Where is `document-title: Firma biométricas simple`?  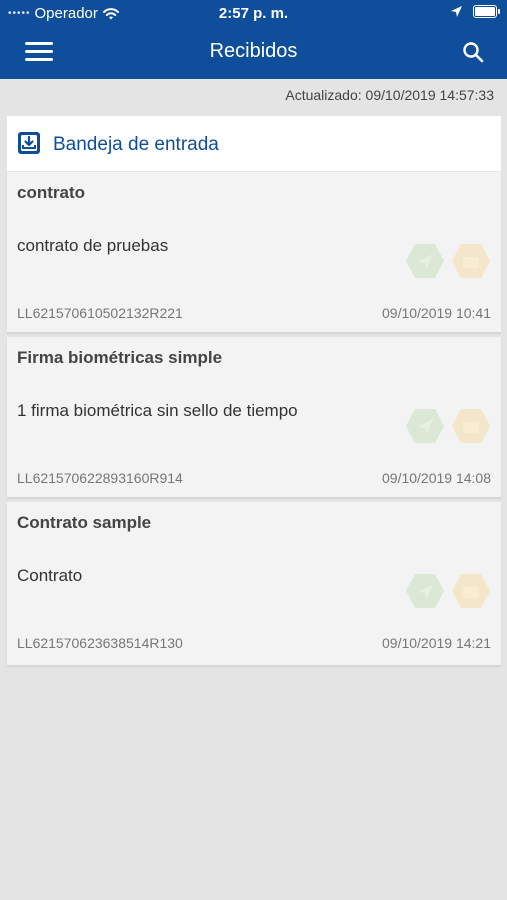 document-title: Firma biométricas simple is located at coordinates (120, 357).